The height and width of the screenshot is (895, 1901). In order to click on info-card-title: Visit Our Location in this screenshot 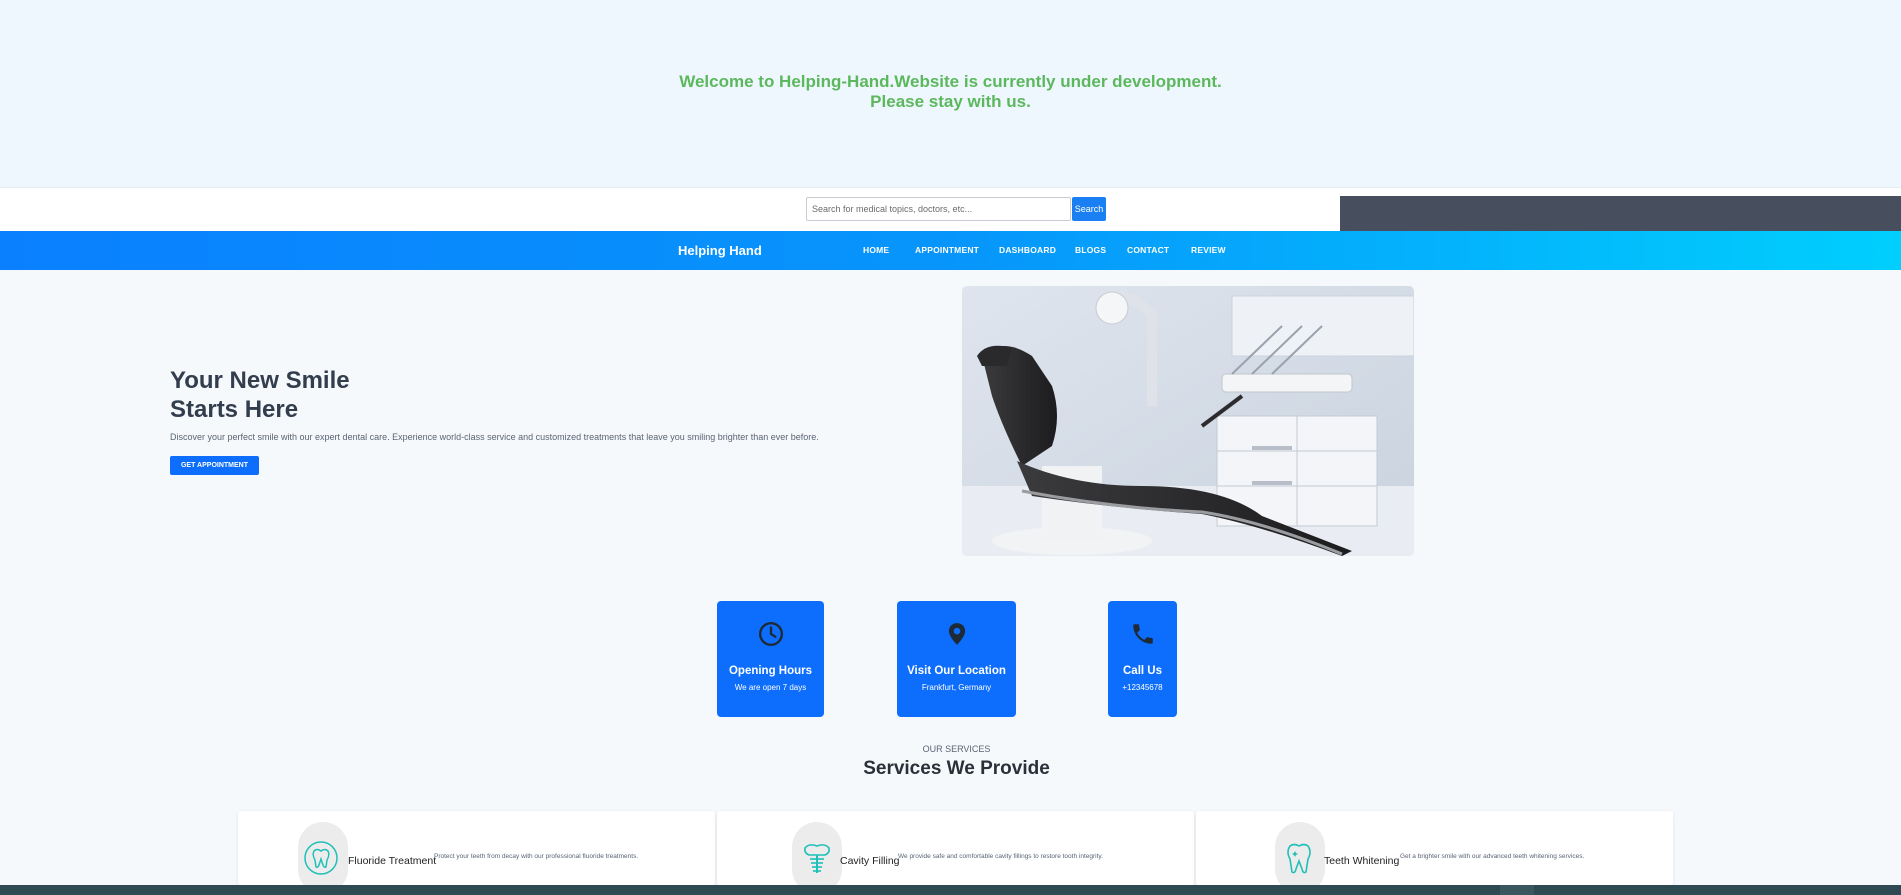, I will do `click(956, 671)`.